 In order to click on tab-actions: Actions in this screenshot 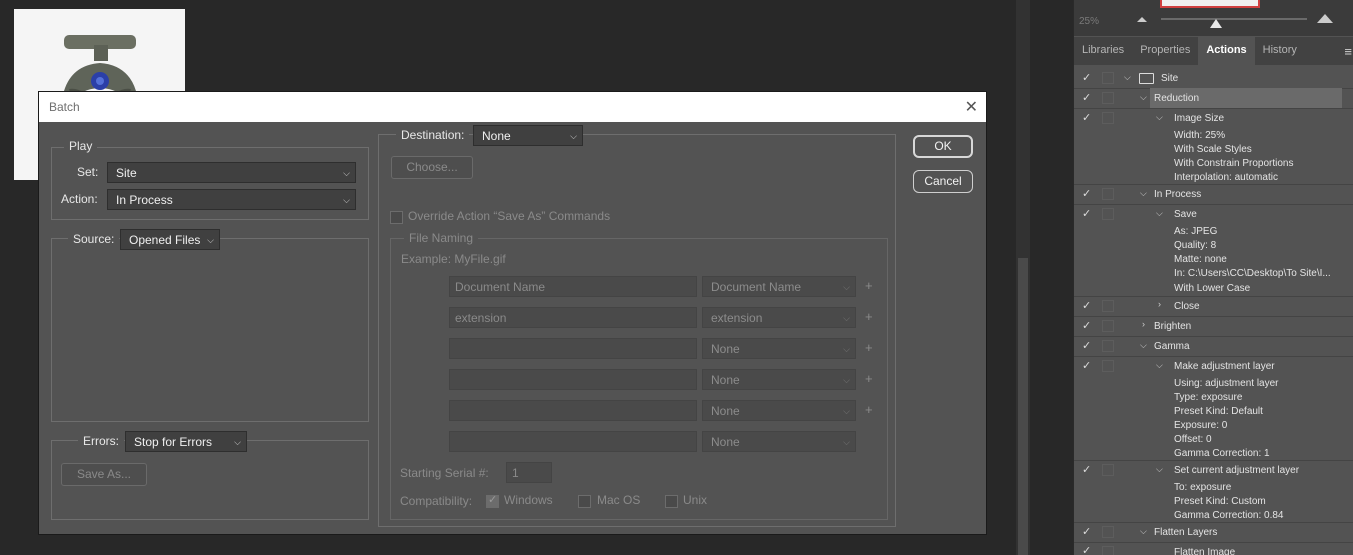, I will do `click(1226, 51)`.